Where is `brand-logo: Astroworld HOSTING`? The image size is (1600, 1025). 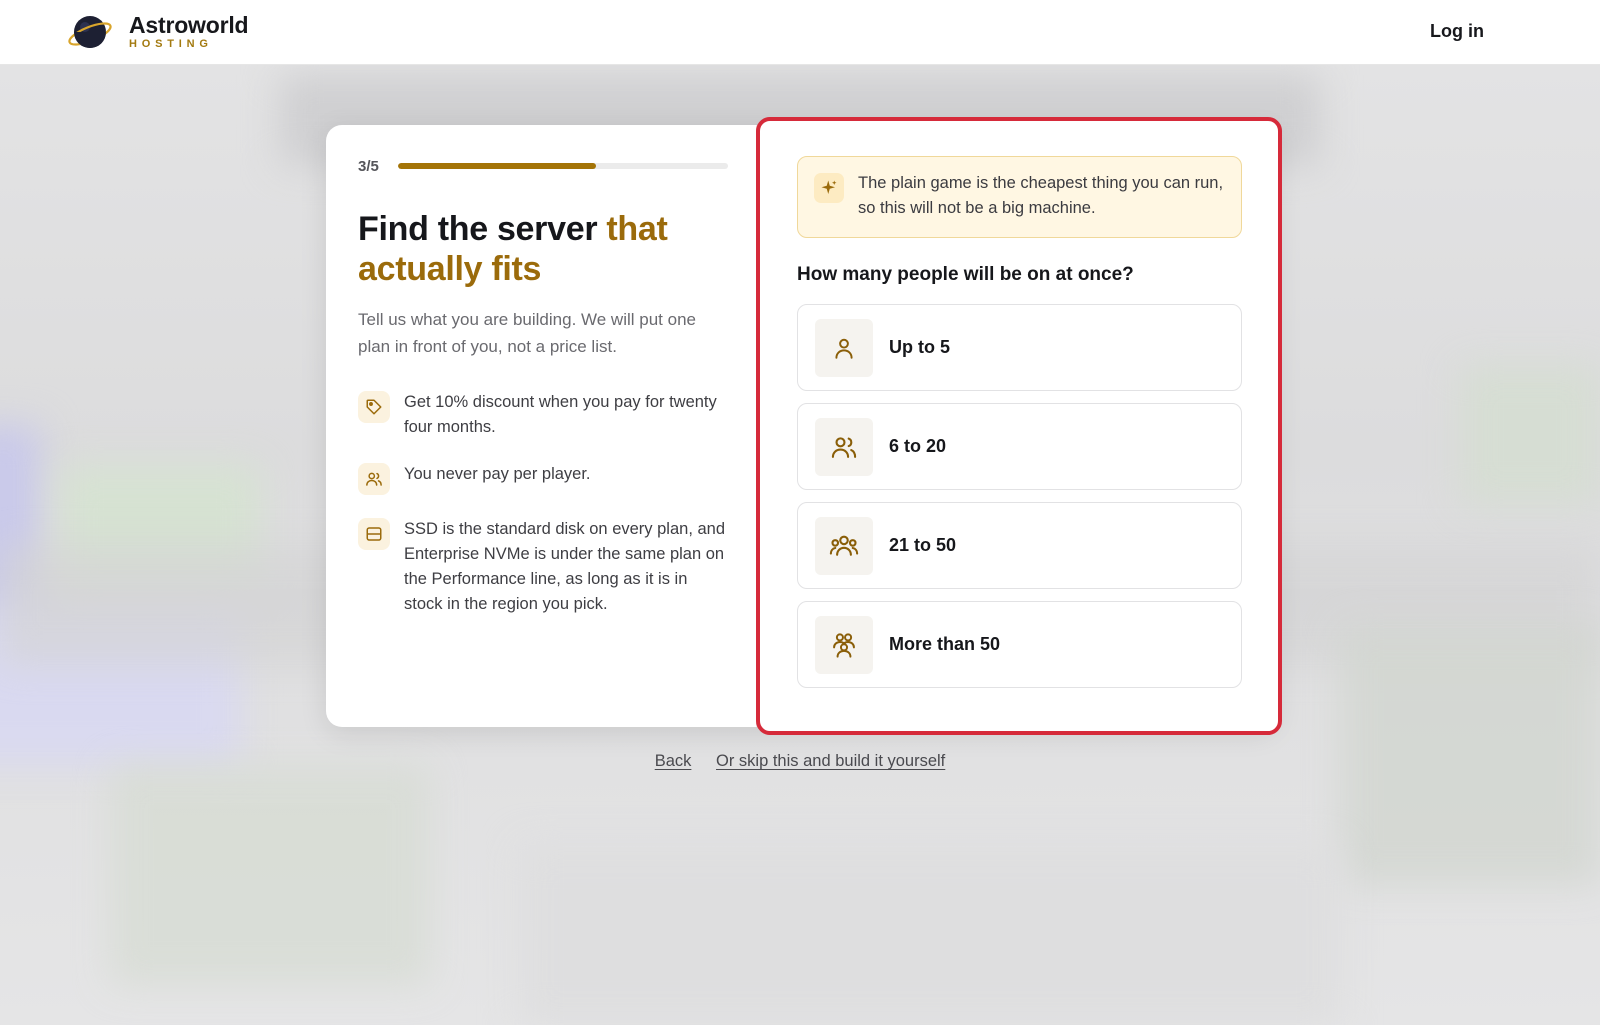 brand-logo: Astroworld HOSTING is located at coordinates (158, 32).